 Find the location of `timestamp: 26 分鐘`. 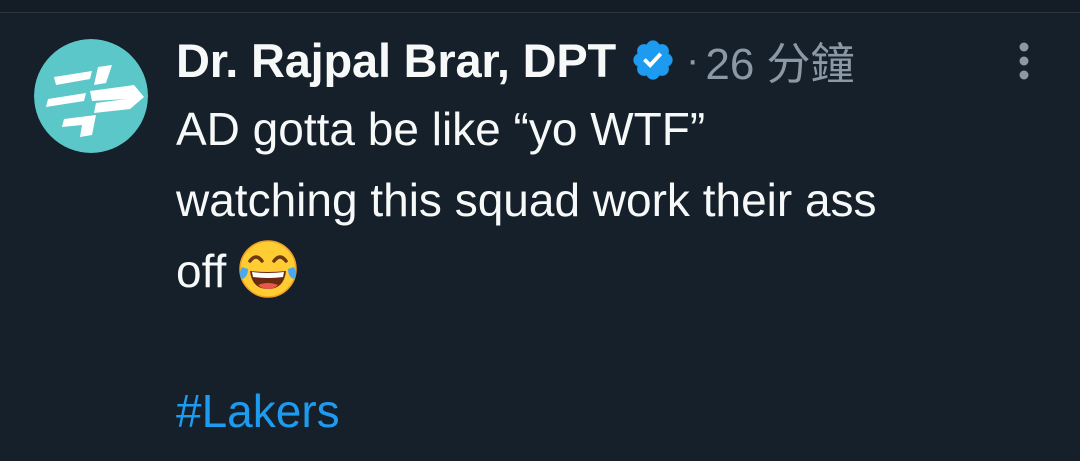

timestamp: 26 分鐘 is located at coordinates (779, 60).